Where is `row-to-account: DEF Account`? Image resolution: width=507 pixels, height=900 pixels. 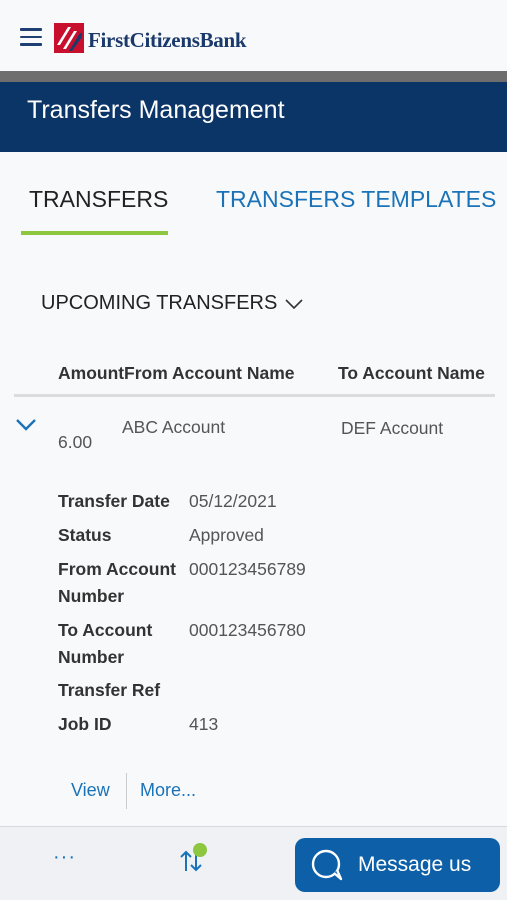
row-to-account: DEF Account is located at coordinates (392, 428).